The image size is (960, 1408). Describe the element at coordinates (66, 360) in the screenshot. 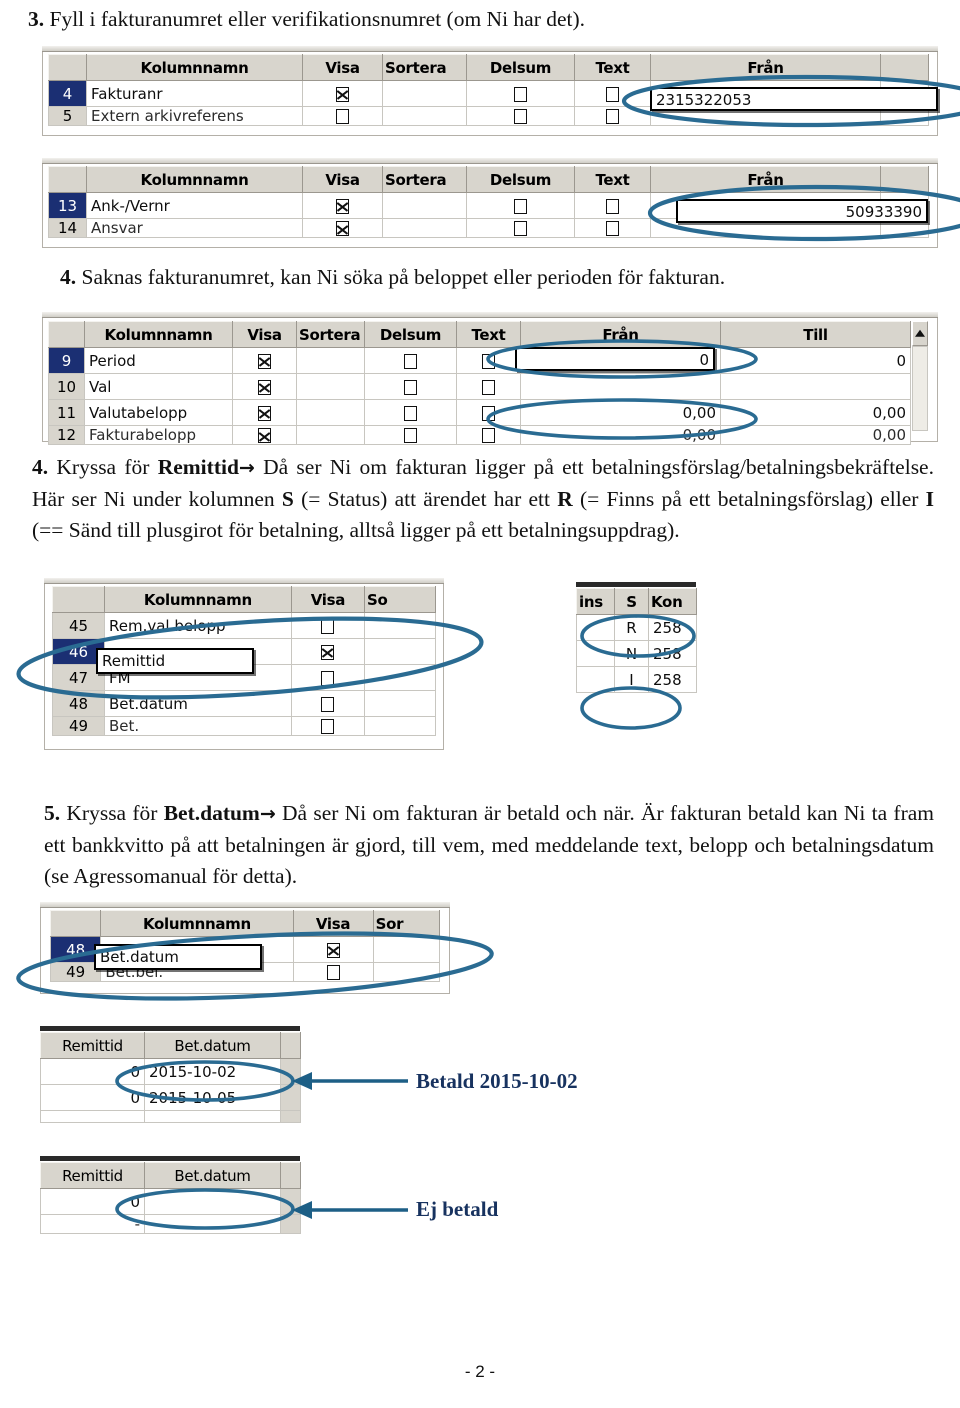

I see `row-number: 9` at that location.